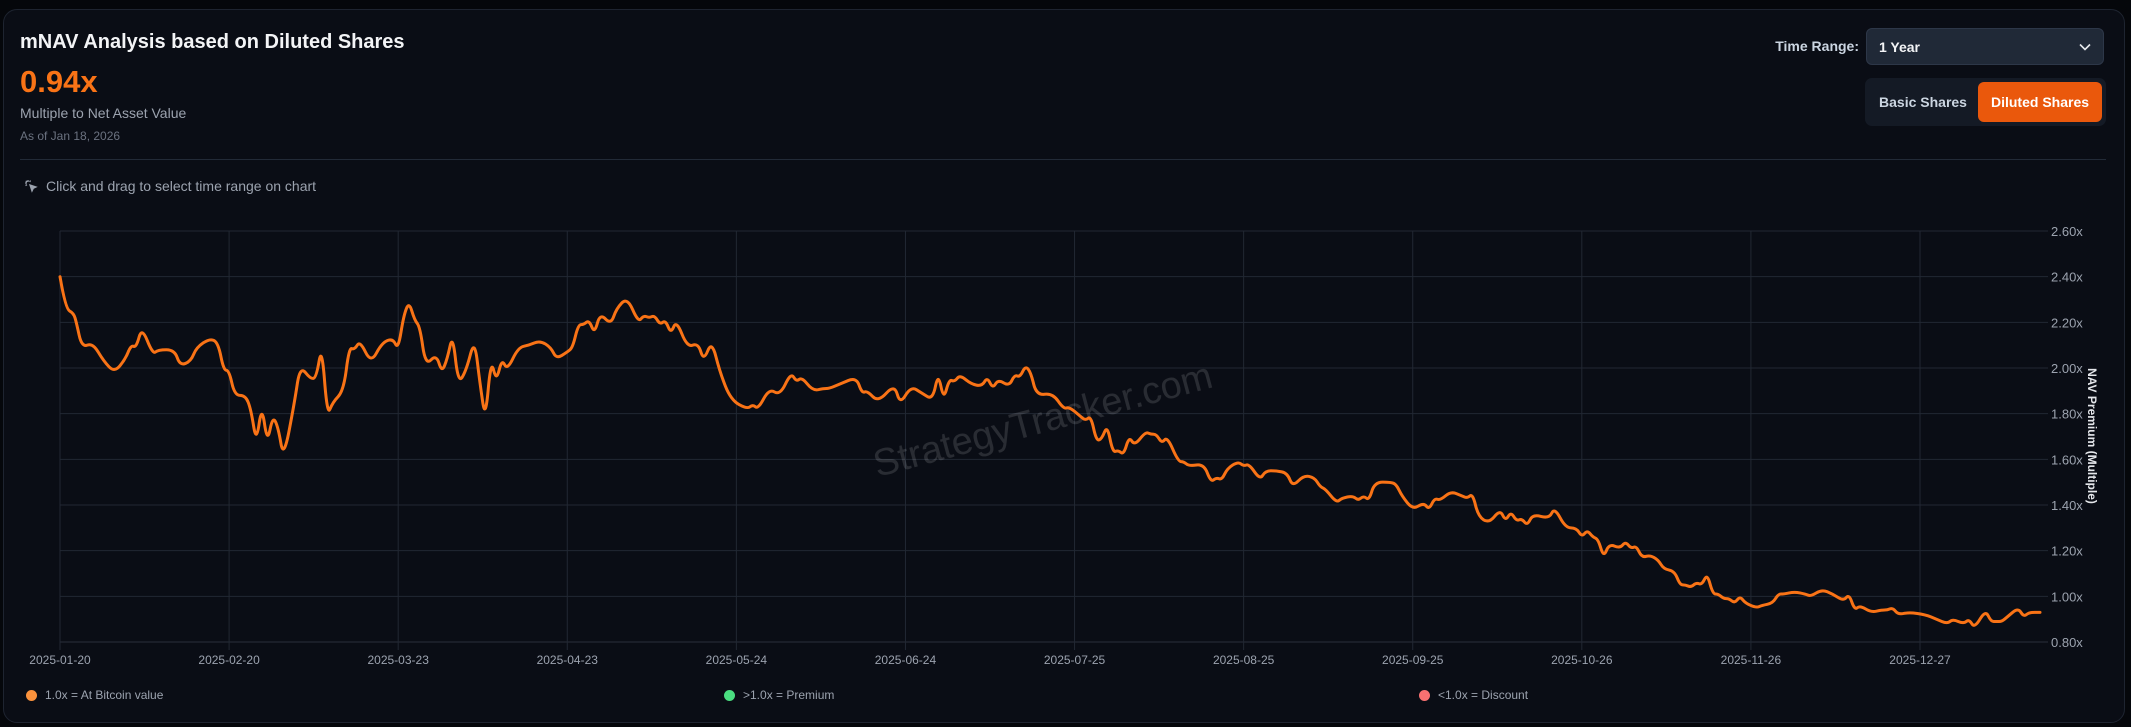 The width and height of the screenshot is (2131, 727). What do you see at coordinates (60, 660) in the screenshot?
I see `x-tick-label: 2025-01-20` at bounding box center [60, 660].